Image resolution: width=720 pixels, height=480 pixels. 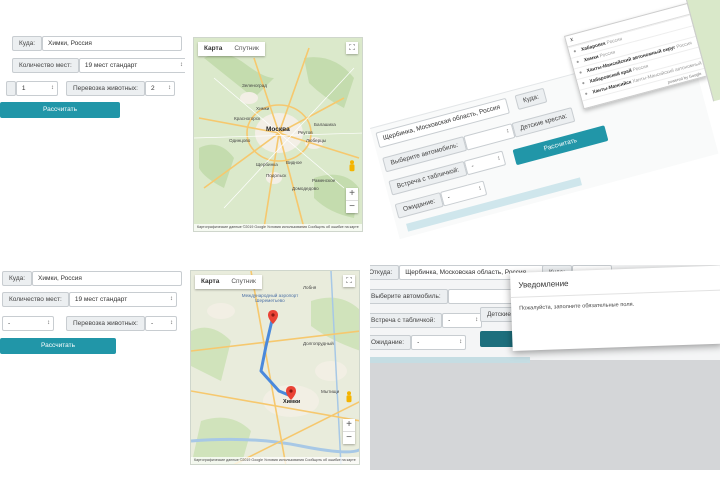 I want to click on meet-sign-label: Встреча с табличкой:, so click(x=406, y=320).